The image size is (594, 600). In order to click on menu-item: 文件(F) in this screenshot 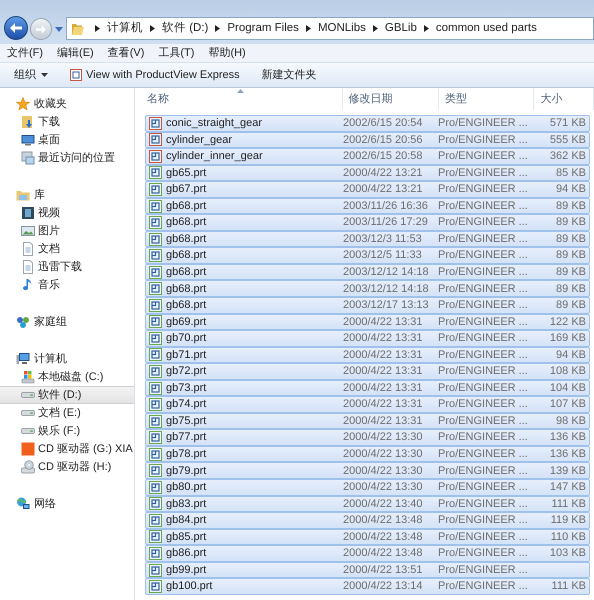, I will do `click(25, 53)`.